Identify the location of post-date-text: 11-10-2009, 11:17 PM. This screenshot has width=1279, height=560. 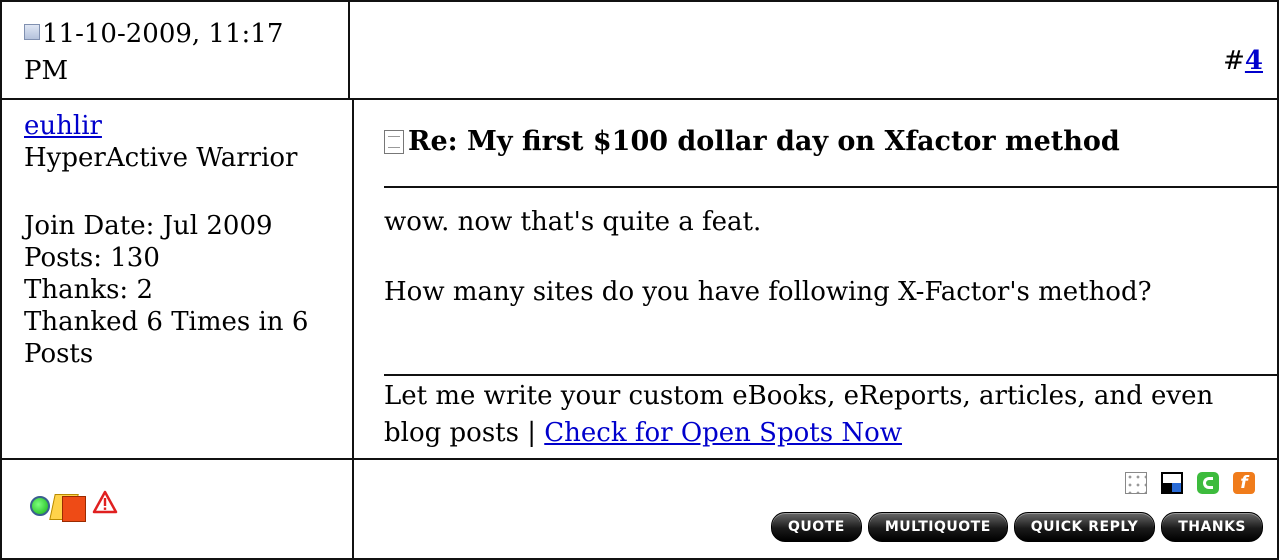
(154, 52).